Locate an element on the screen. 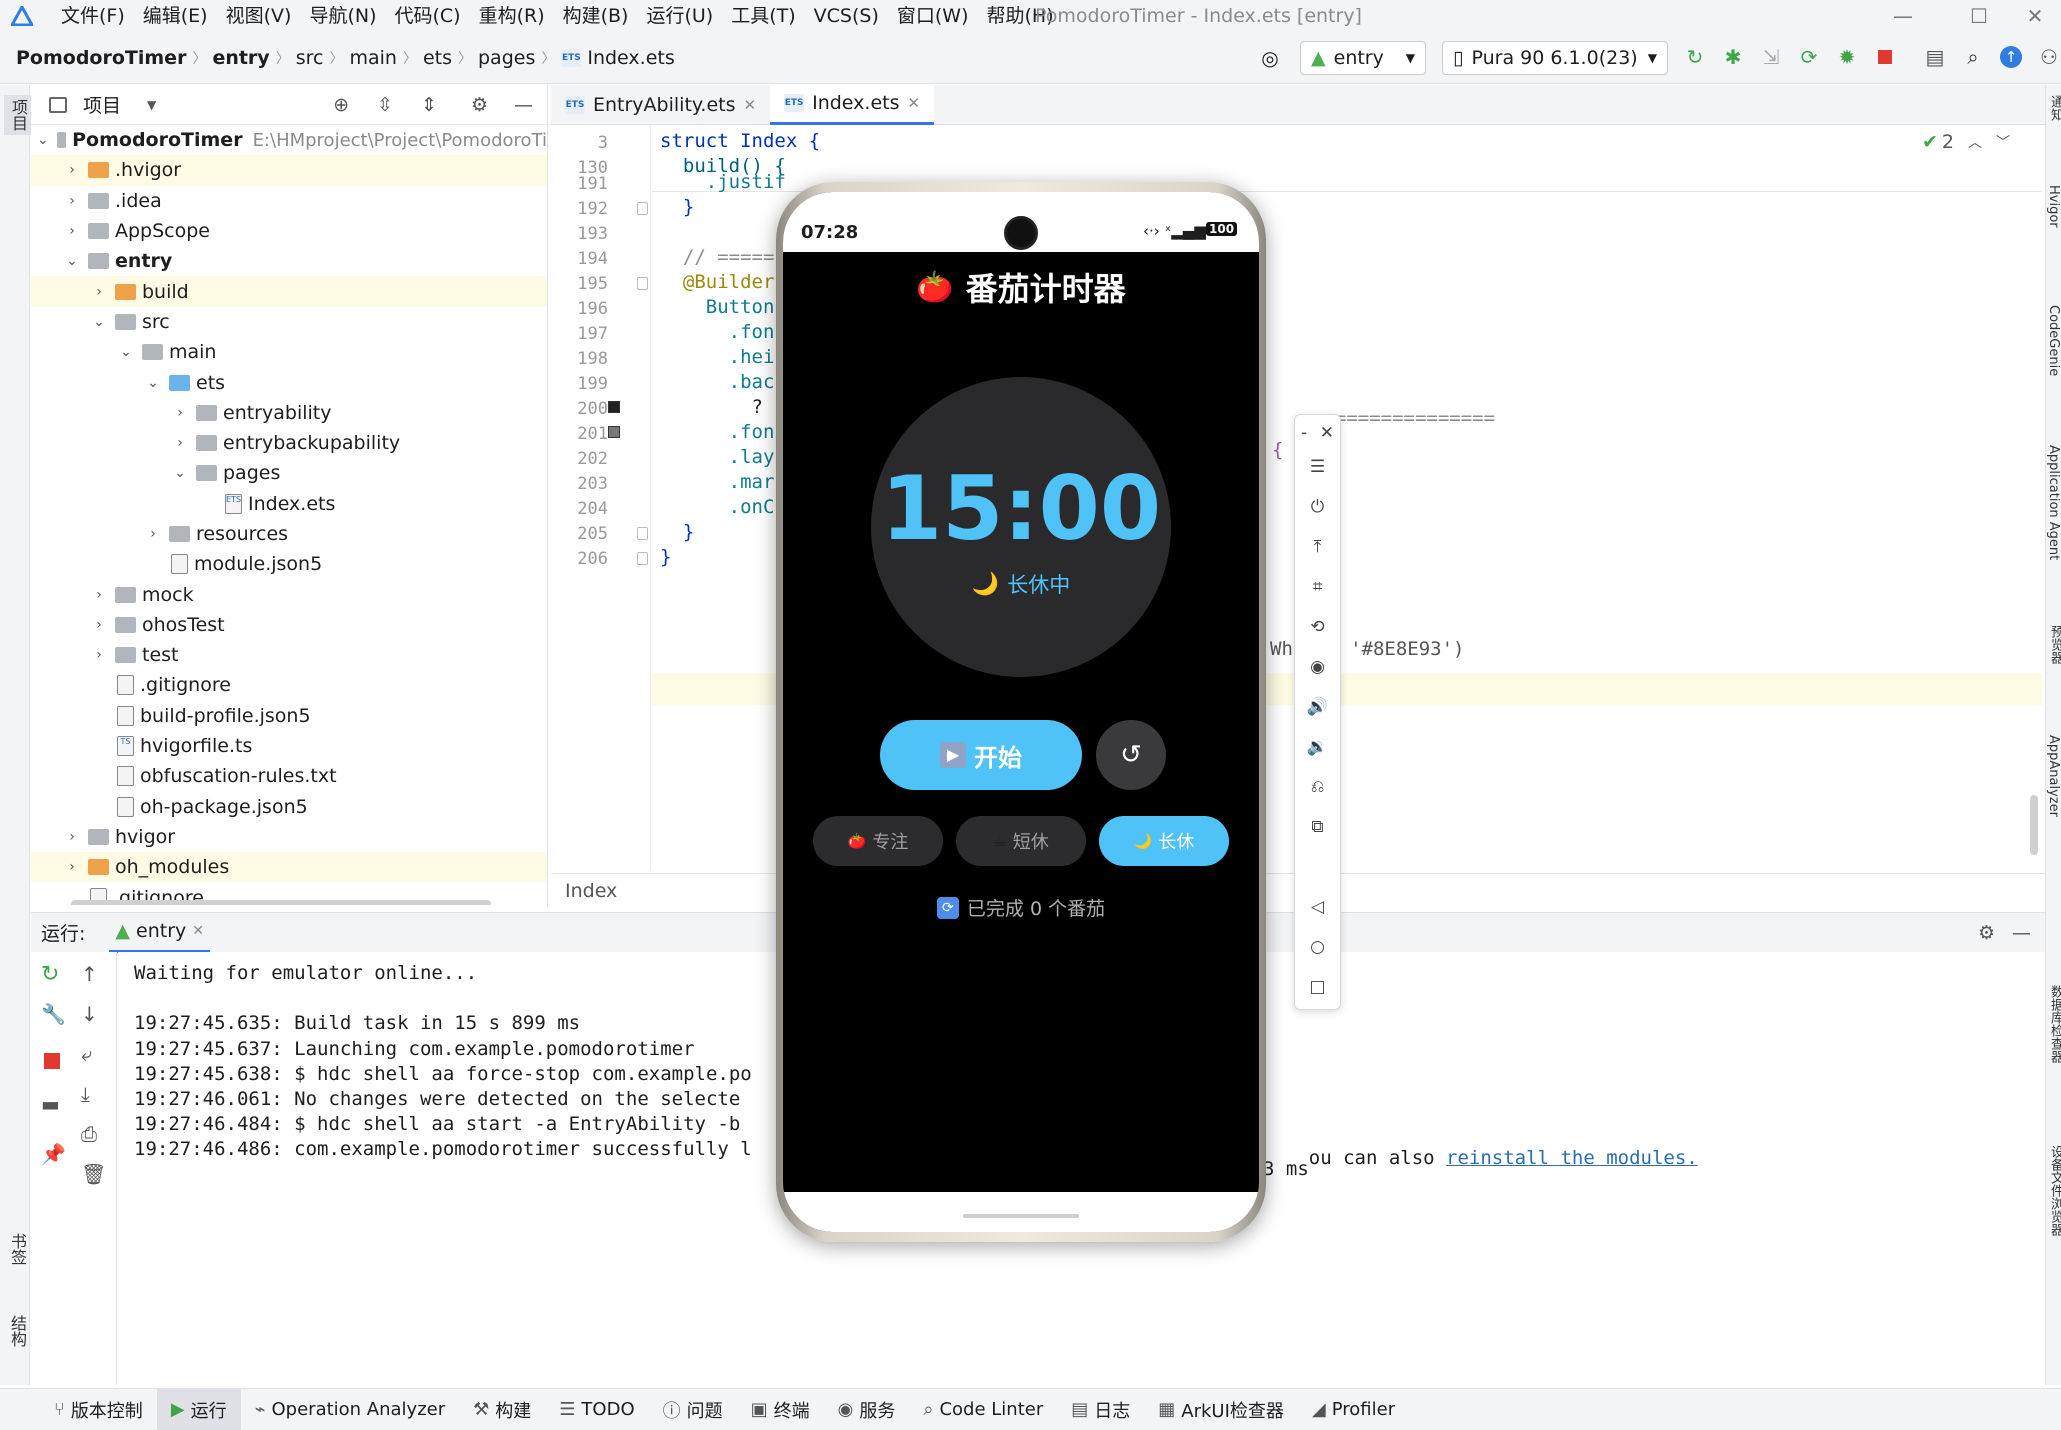 Image resolution: width=2061 pixels, height=1430 pixels. bottom-tab: ▦ ArkUI检查器 is located at coordinates (1221, 1409).